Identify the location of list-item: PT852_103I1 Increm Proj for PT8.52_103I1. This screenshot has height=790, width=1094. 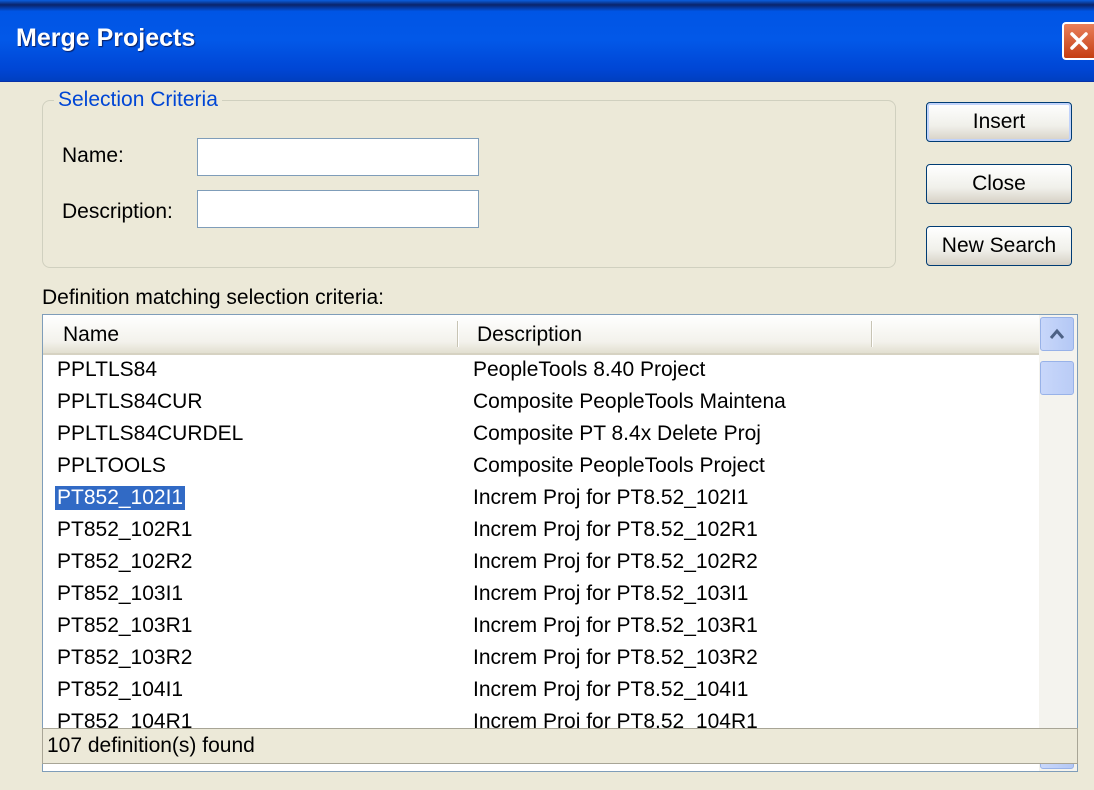
(541, 595).